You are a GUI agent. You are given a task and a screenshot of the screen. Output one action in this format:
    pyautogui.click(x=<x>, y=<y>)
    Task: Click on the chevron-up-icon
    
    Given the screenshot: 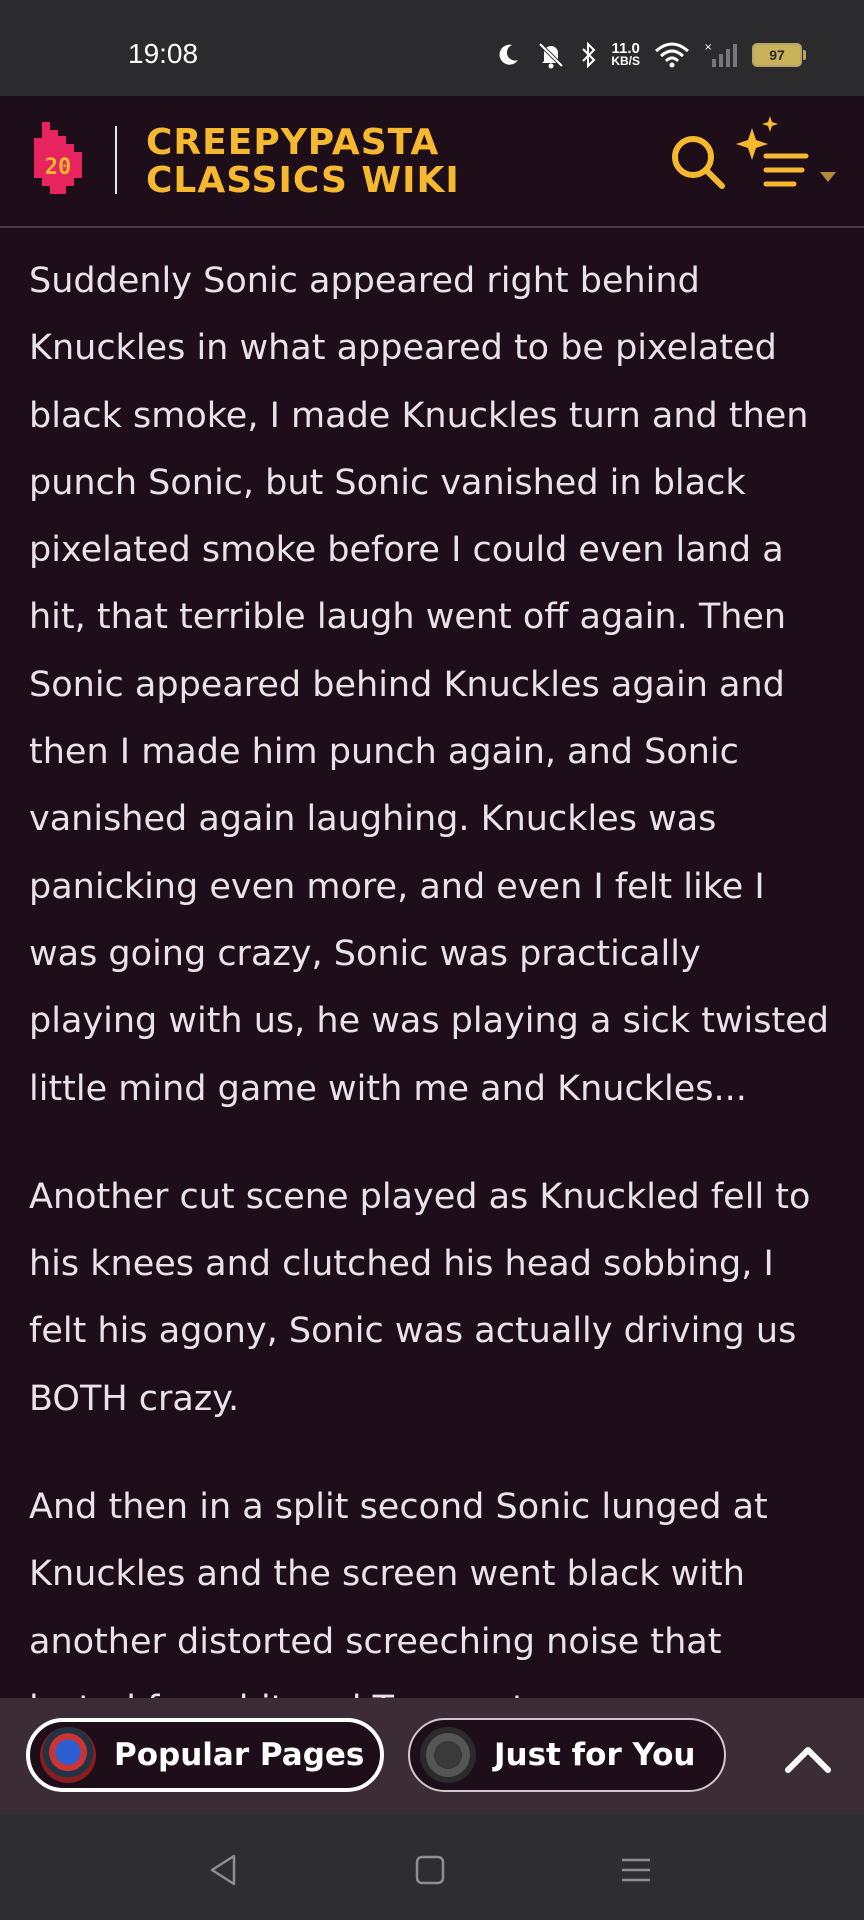 What is the action you would take?
    pyautogui.click(x=808, y=1760)
    